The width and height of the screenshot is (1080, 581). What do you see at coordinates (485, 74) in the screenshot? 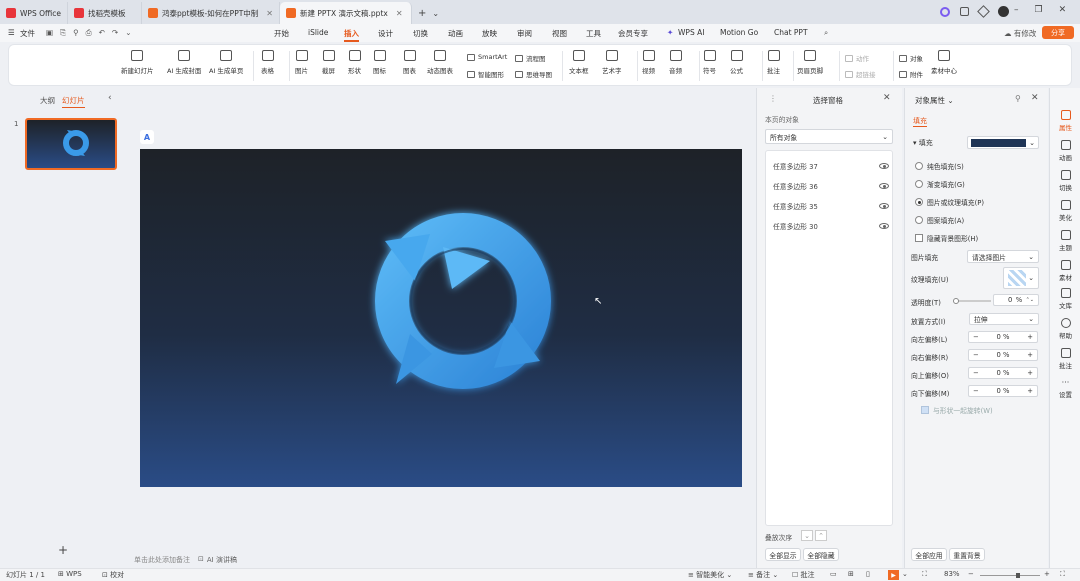
I see `smart-graph-button: 智能图形` at bounding box center [485, 74].